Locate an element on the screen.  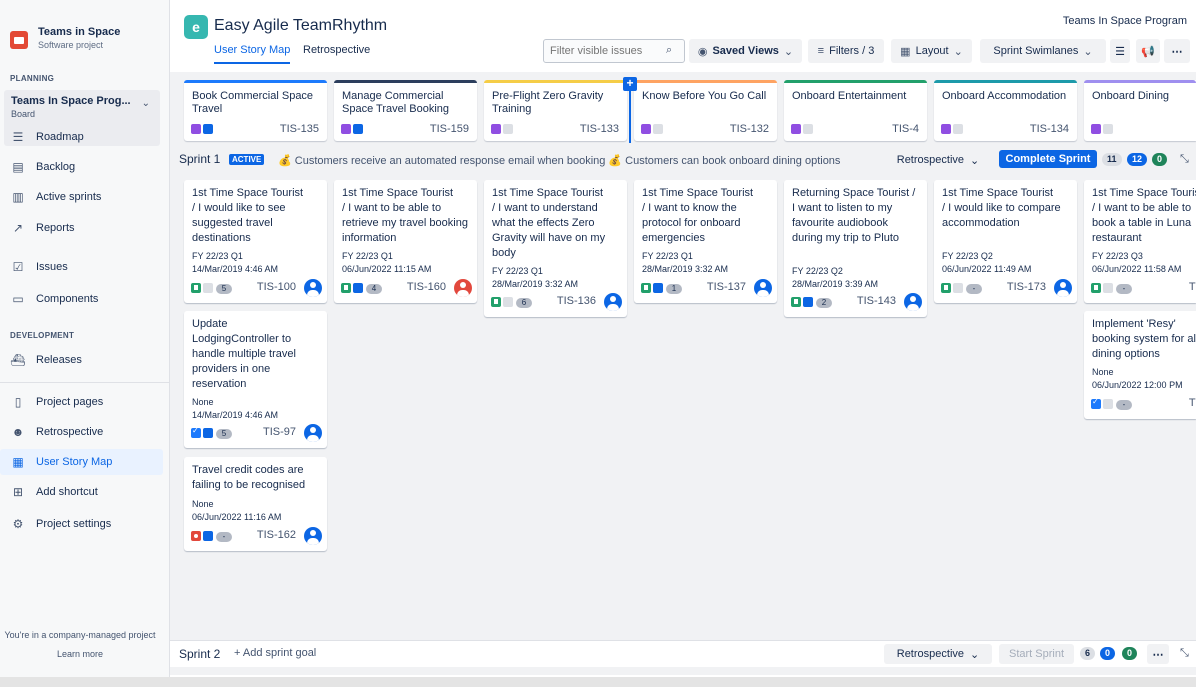
board-sub: Board is located at coordinates (23, 114).